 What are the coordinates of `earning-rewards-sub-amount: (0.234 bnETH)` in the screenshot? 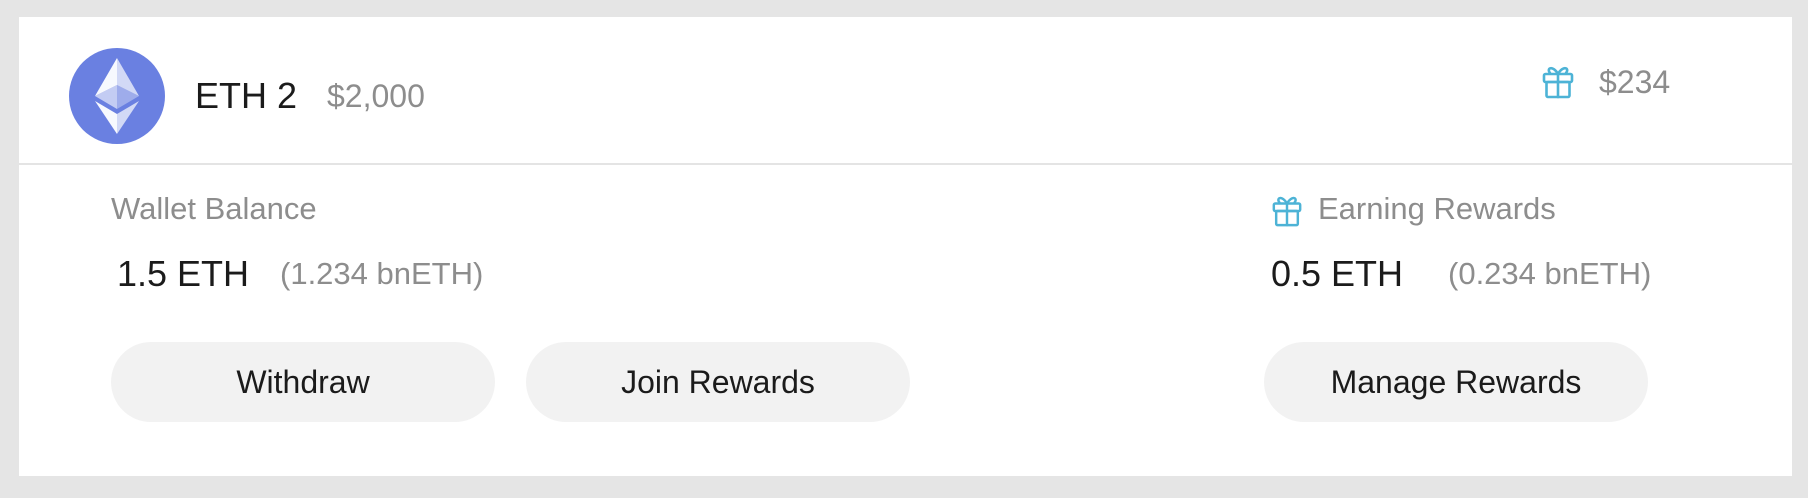 It's located at (1550, 273).